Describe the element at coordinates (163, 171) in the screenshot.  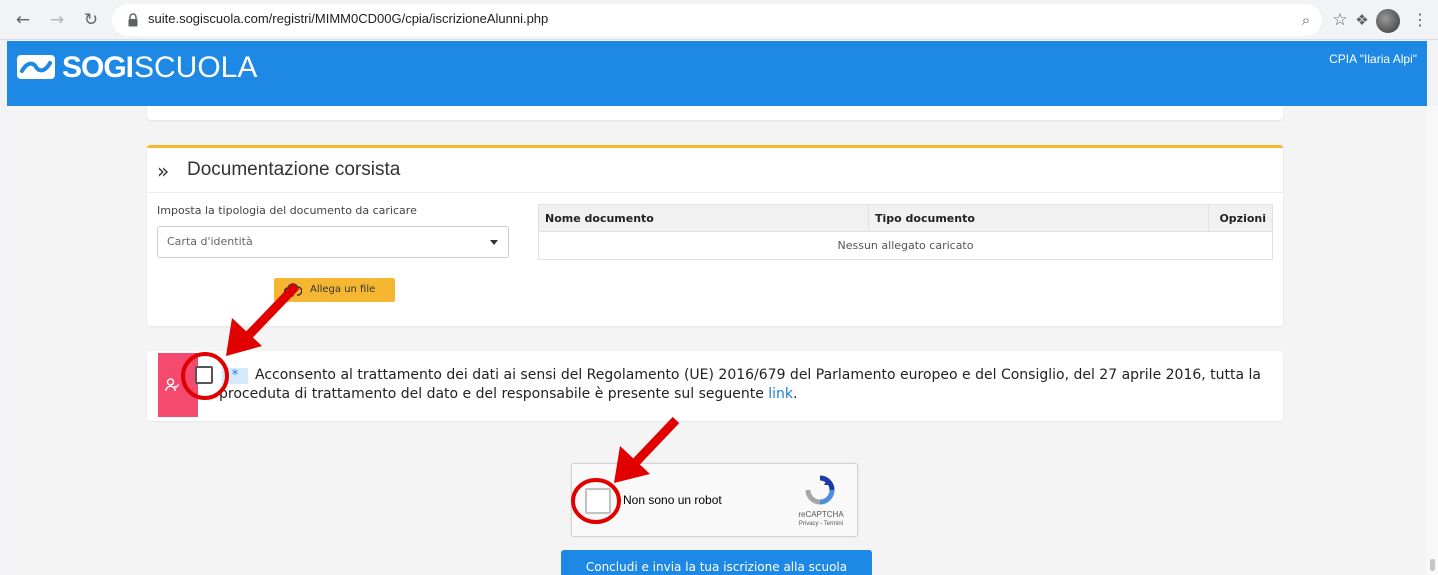
I see `double-chevron-right-icon: »` at that location.